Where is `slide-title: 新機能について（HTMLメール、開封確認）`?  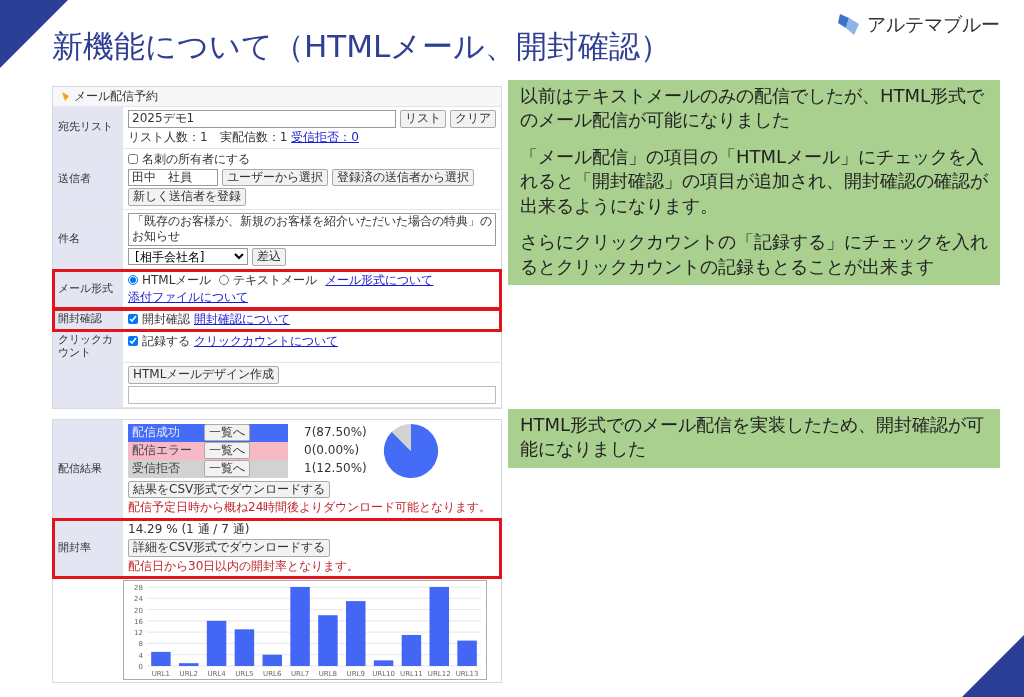
slide-title: 新機能について（HTMLメール、開封確認） is located at coordinates (362, 47).